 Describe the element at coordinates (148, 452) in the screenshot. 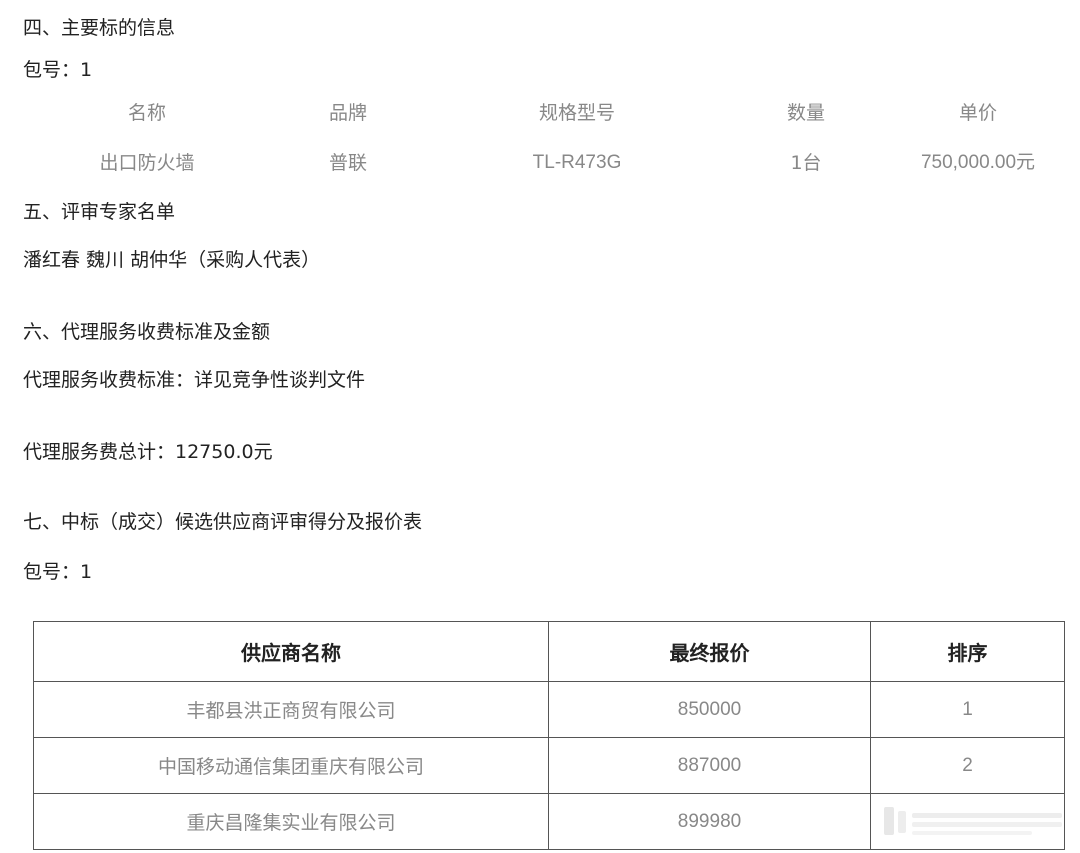

I see `fee-total: 代理服务费总计：12750.0元` at that location.